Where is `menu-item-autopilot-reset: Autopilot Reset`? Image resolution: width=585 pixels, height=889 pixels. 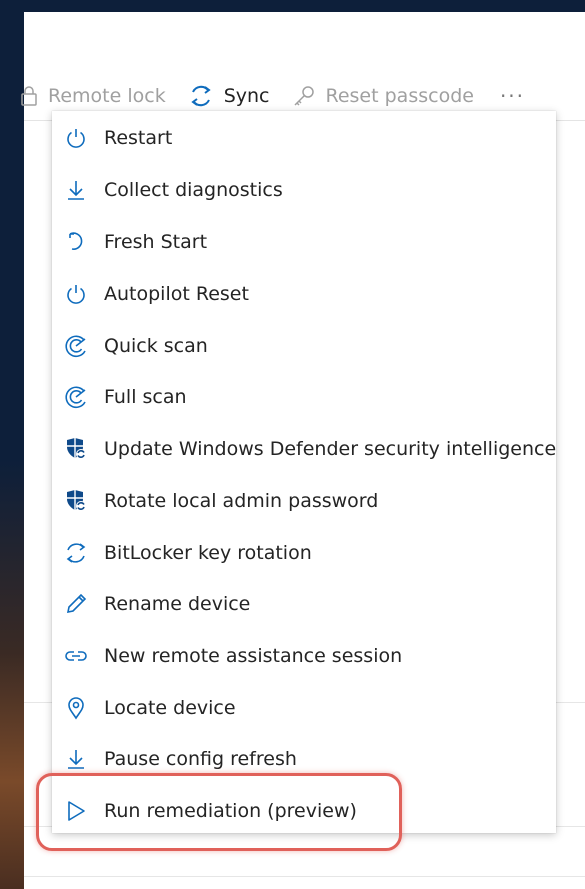 menu-item-autopilot-reset: Autopilot Reset is located at coordinates (304, 294).